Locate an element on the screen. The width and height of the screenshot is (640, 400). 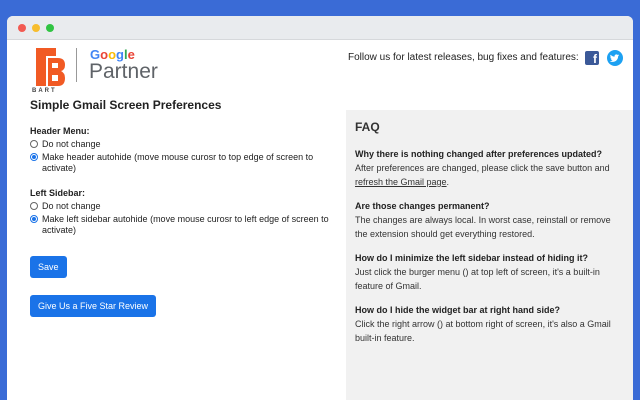
header-autohide-radio is located at coordinates (34, 157).